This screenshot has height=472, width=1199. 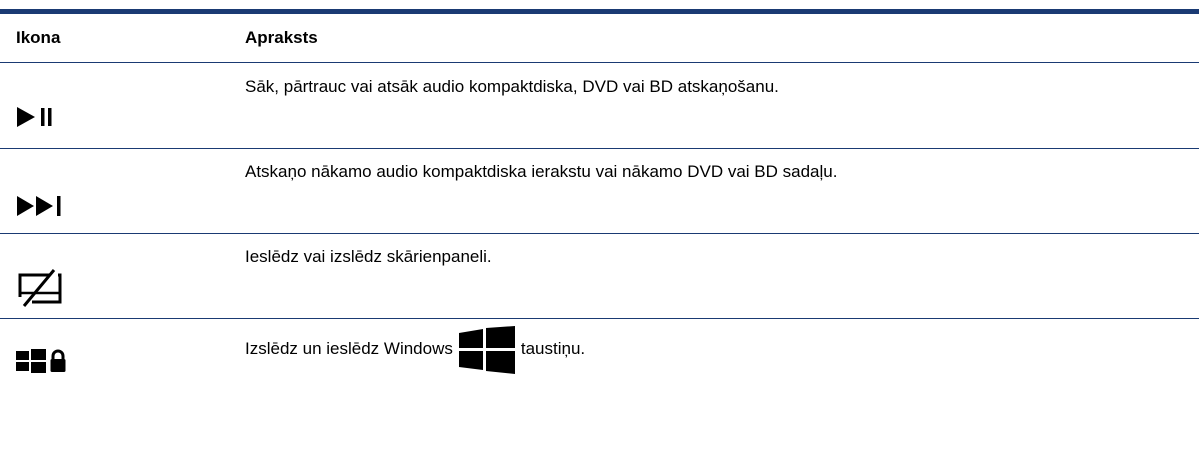 I want to click on windows-lock-icon, so click(x=48, y=361).